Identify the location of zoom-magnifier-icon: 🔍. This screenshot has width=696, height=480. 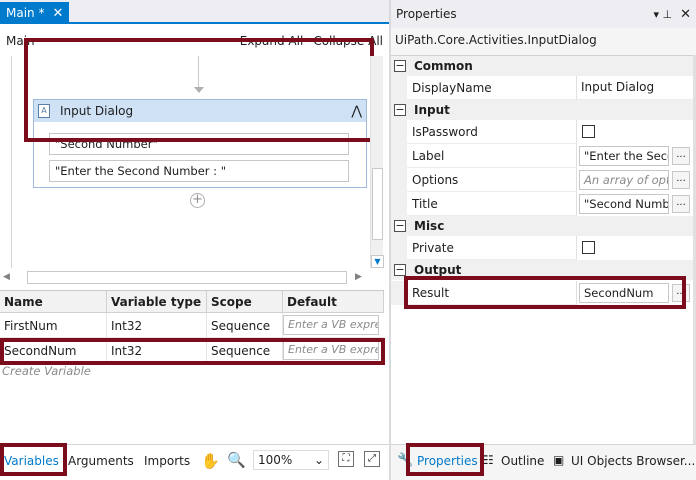
(236, 460).